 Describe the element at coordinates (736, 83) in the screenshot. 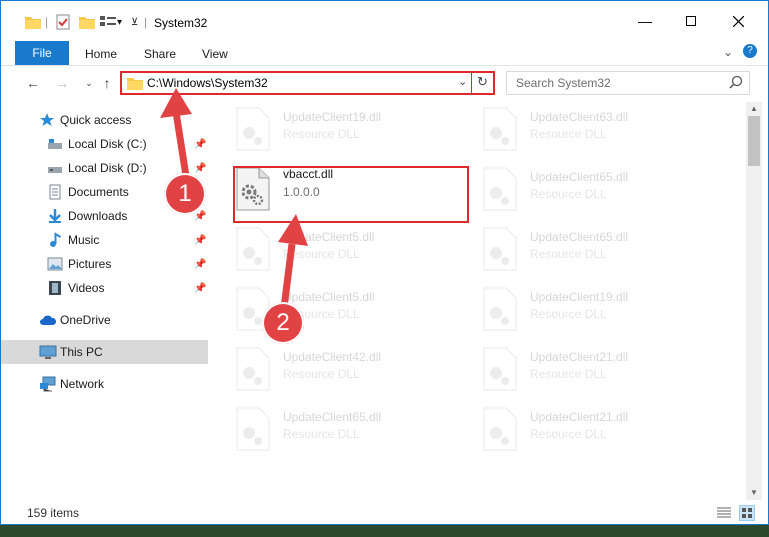

I see `search-icon` at that location.